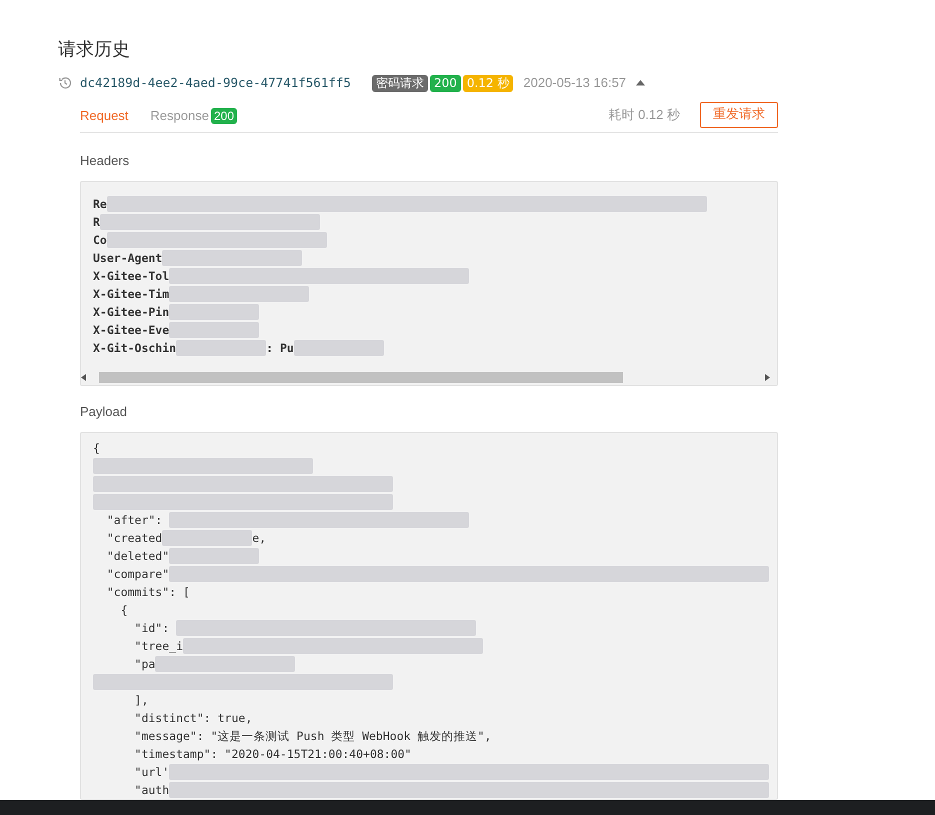 This screenshot has height=815, width=935. I want to click on code-text: "timestamp": "2020-04-15T21:00:40+08:00", so click(273, 754).